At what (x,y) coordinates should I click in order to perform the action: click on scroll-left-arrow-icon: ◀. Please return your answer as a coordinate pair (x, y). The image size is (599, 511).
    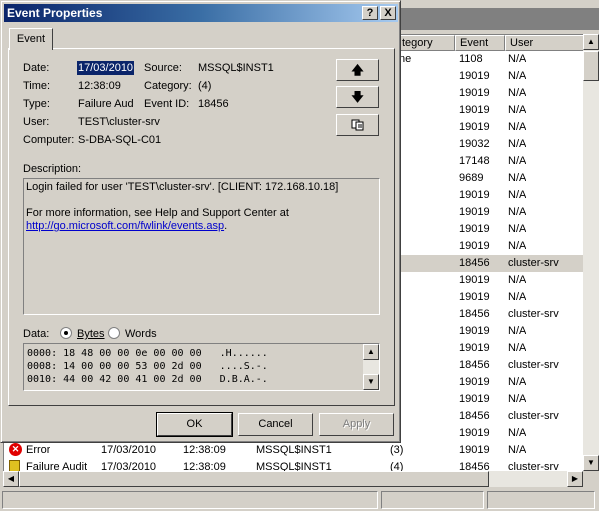
    Looking at the image, I should click on (11, 479).